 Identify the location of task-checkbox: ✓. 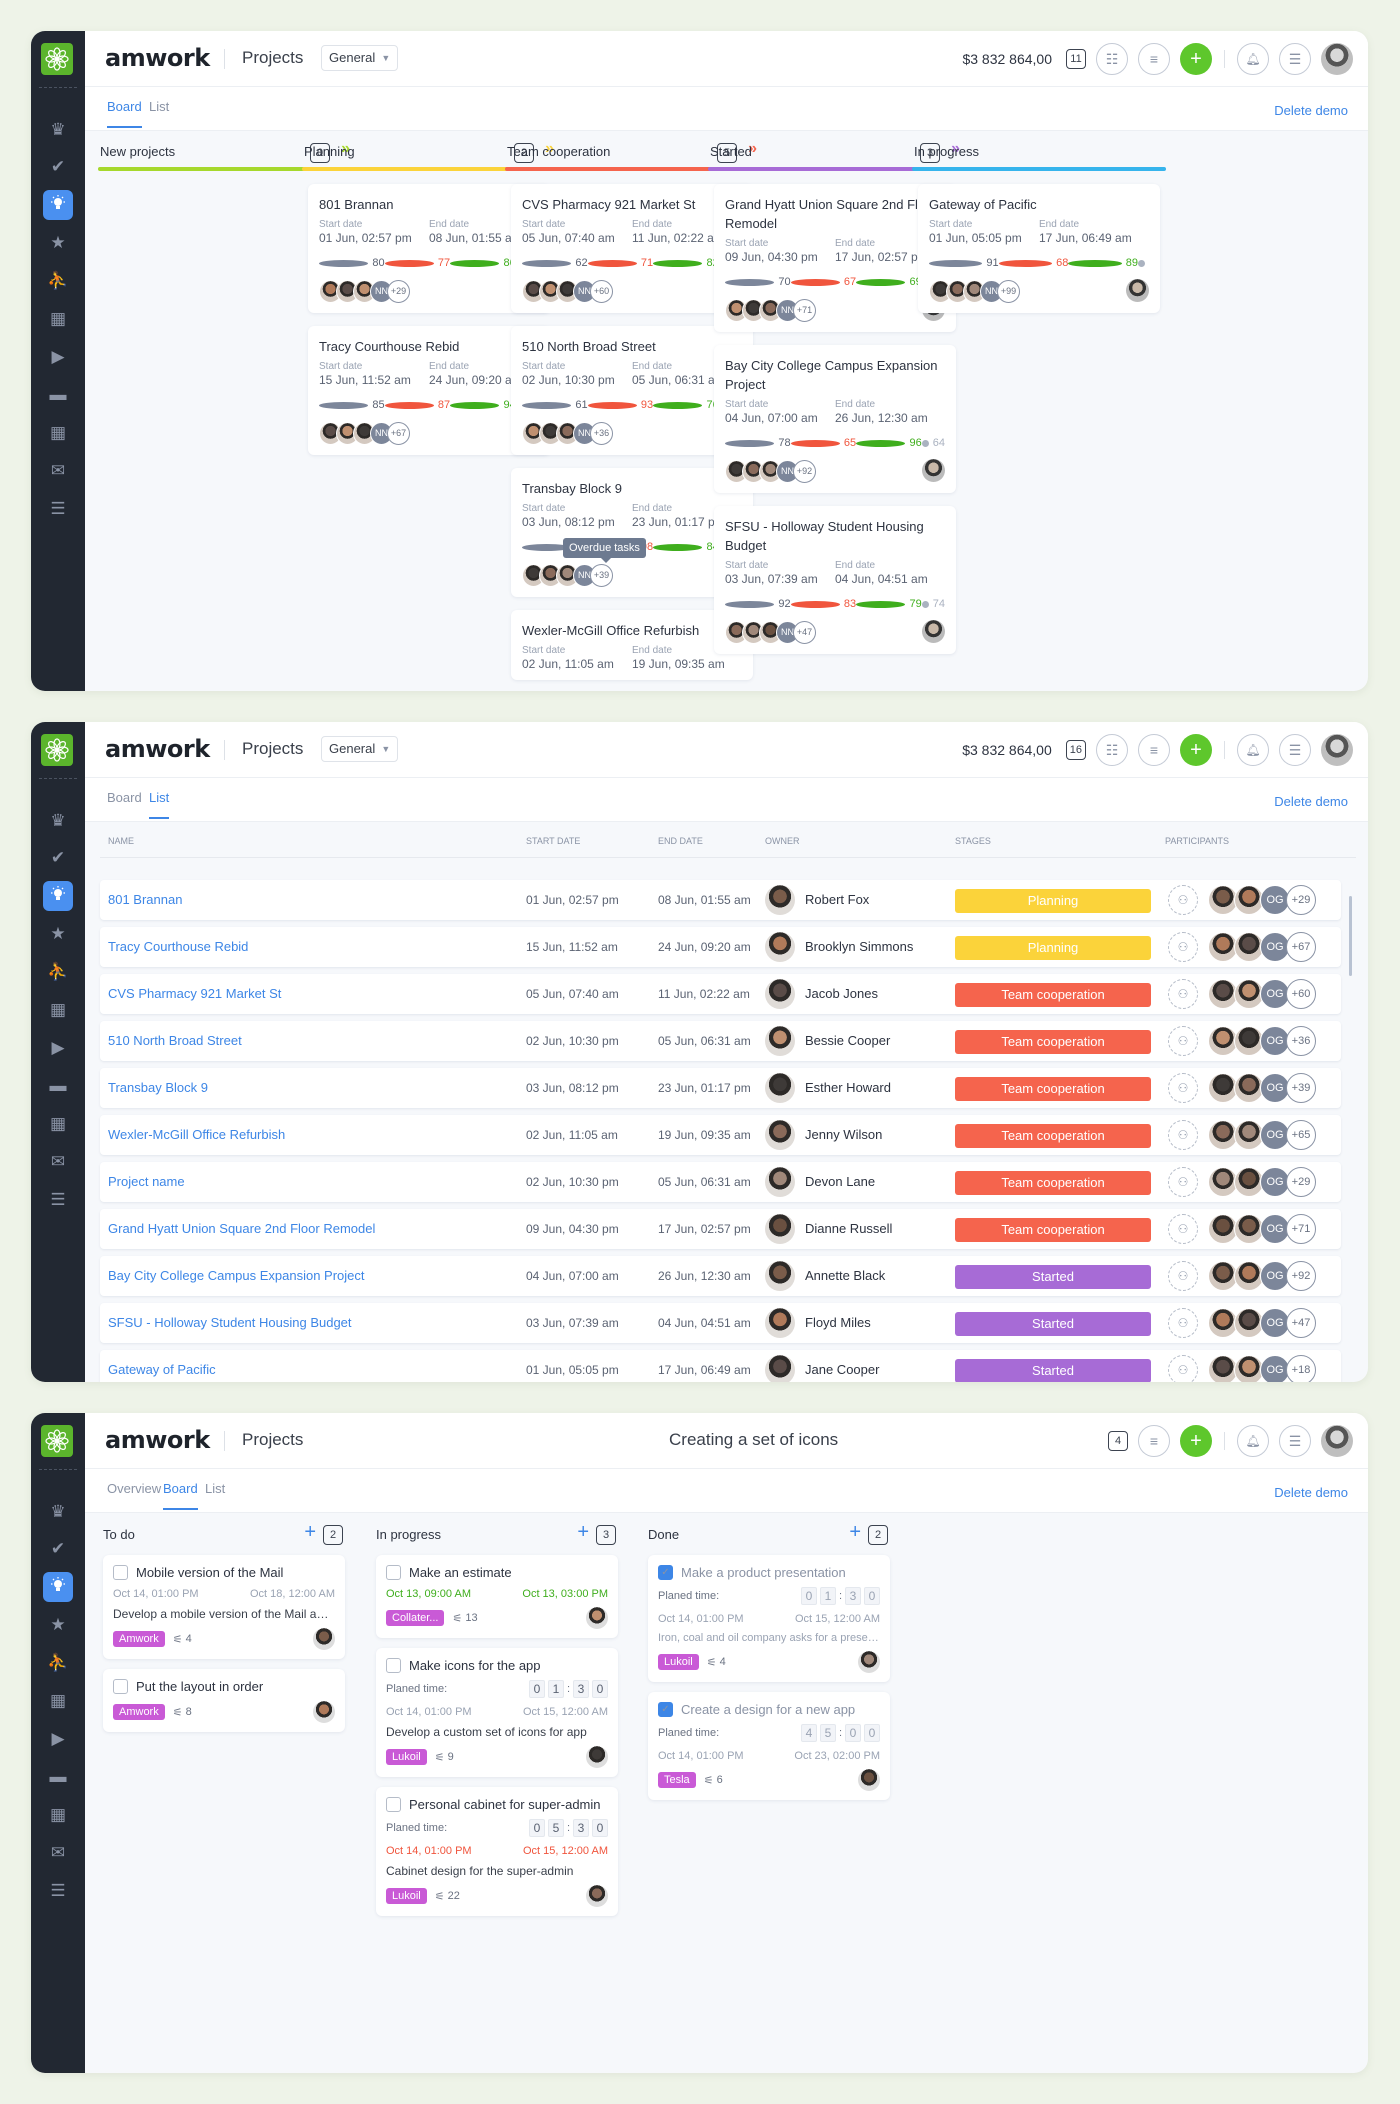
(665, 1709).